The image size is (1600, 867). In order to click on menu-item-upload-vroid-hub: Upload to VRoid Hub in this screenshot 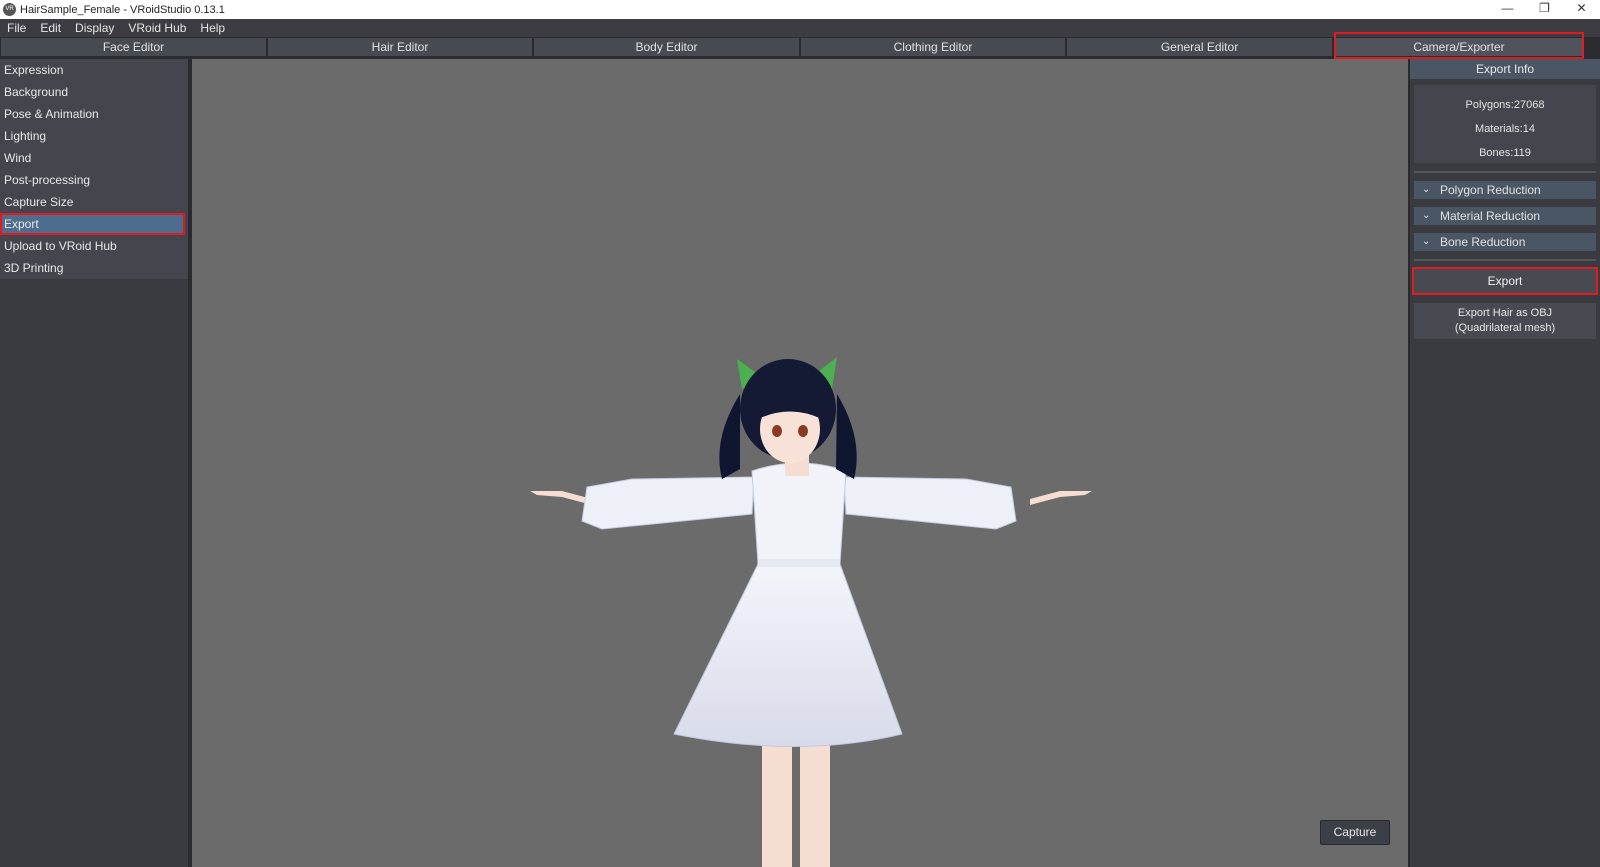, I will do `click(94, 246)`.